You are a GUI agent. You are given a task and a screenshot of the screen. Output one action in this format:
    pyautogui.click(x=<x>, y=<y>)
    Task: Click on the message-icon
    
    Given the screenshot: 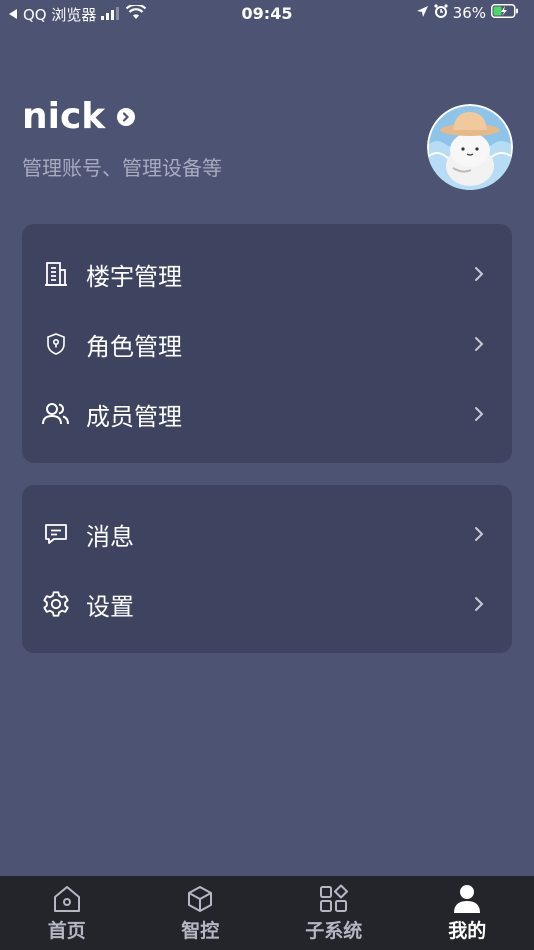 What is the action you would take?
    pyautogui.click(x=56, y=534)
    